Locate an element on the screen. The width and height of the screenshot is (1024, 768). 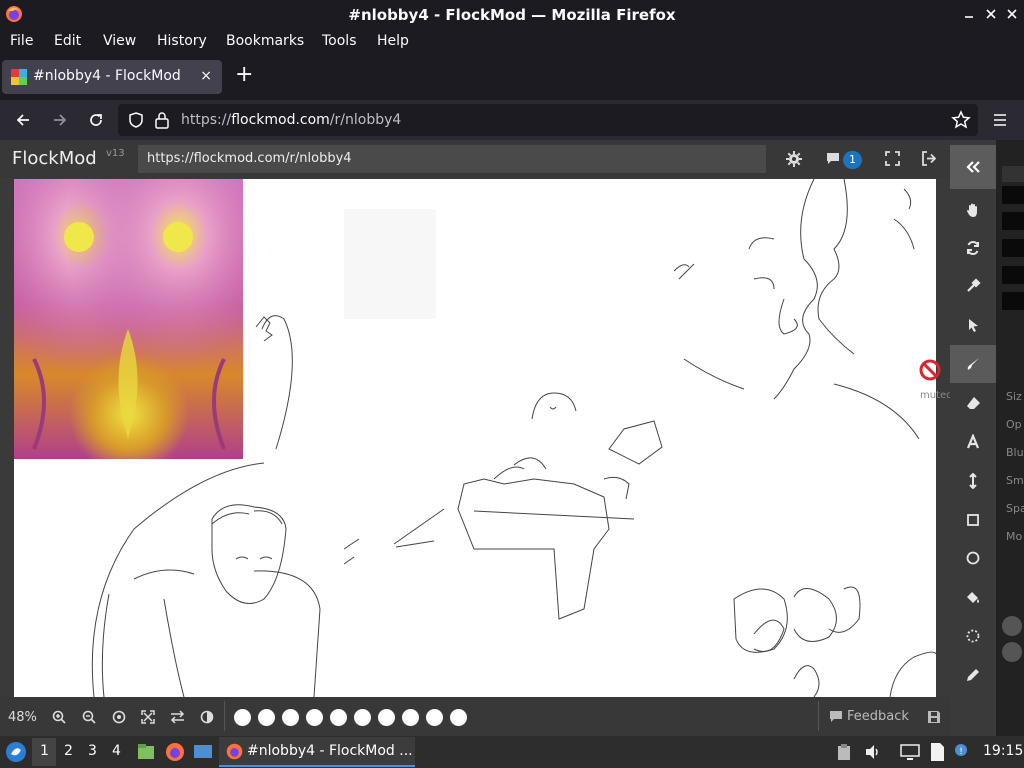
workspace-3: 3 is located at coordinates (92, 751).